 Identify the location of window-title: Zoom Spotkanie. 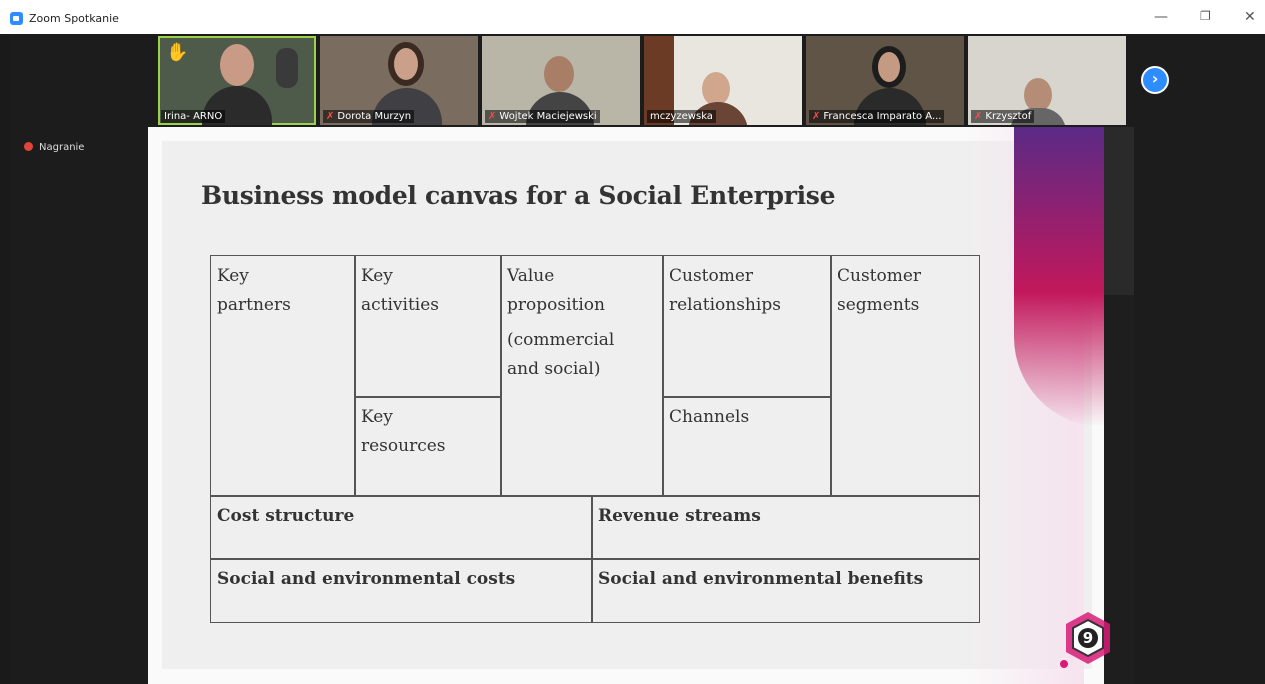
(74, 18).